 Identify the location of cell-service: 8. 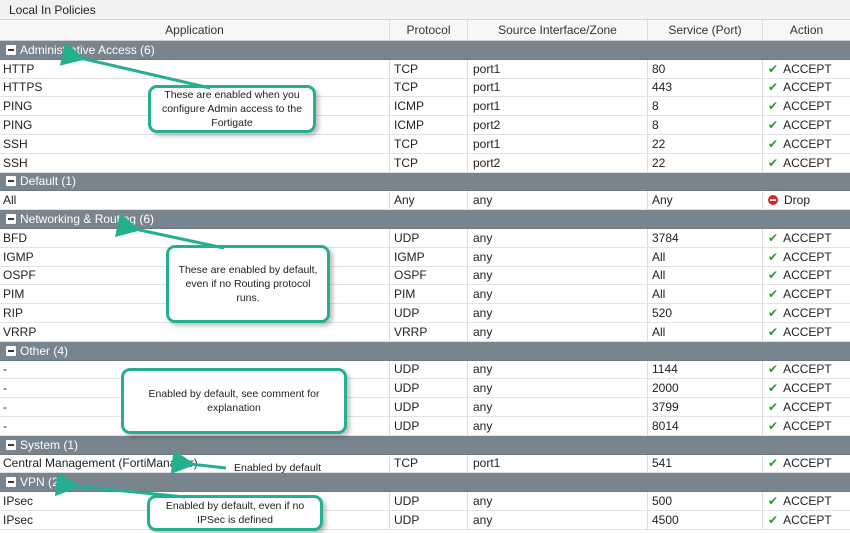
(705, 125).